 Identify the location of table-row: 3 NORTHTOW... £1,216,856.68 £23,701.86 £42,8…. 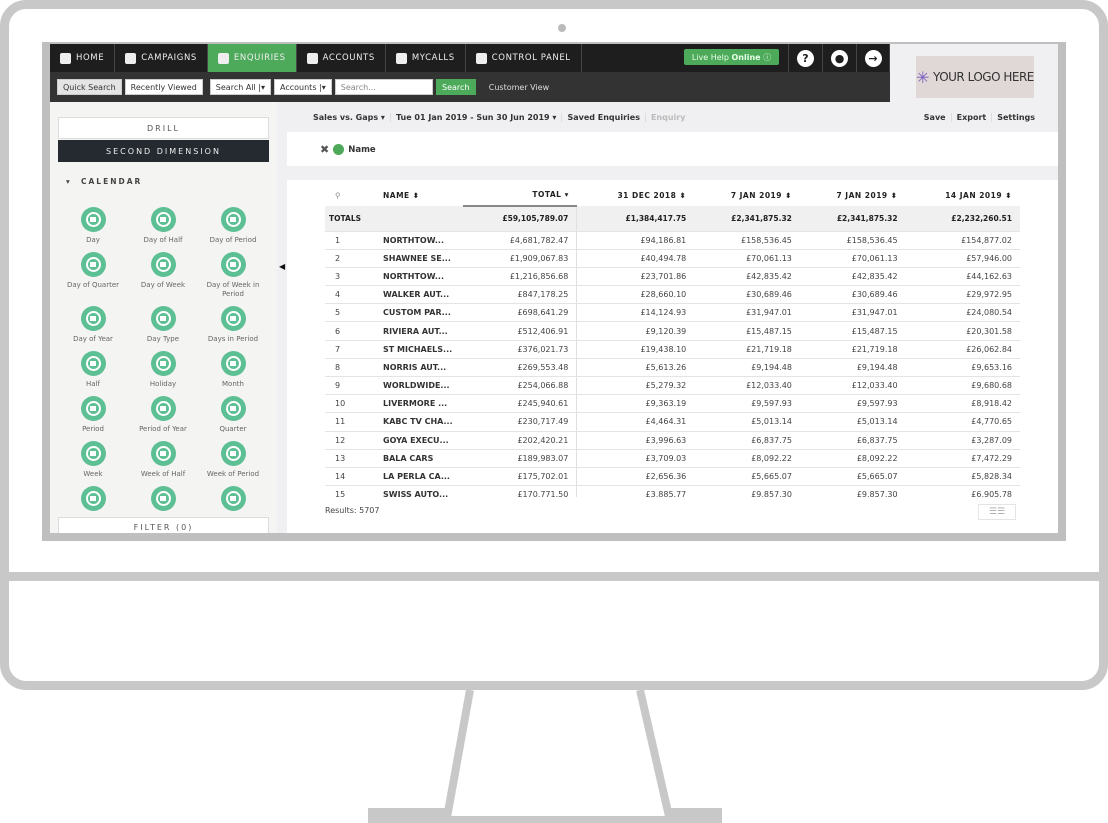
(672, 277).